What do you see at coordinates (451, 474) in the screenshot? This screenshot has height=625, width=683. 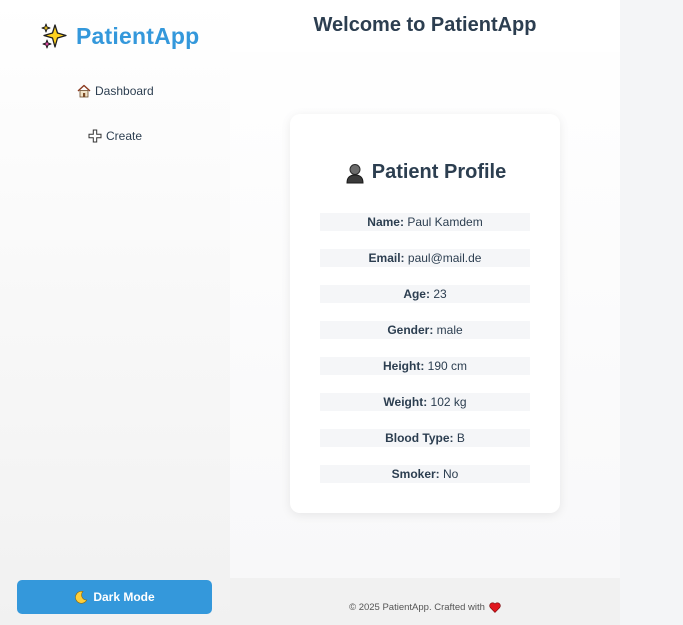 I see `field-value: No` at bounding box center [451, 474].